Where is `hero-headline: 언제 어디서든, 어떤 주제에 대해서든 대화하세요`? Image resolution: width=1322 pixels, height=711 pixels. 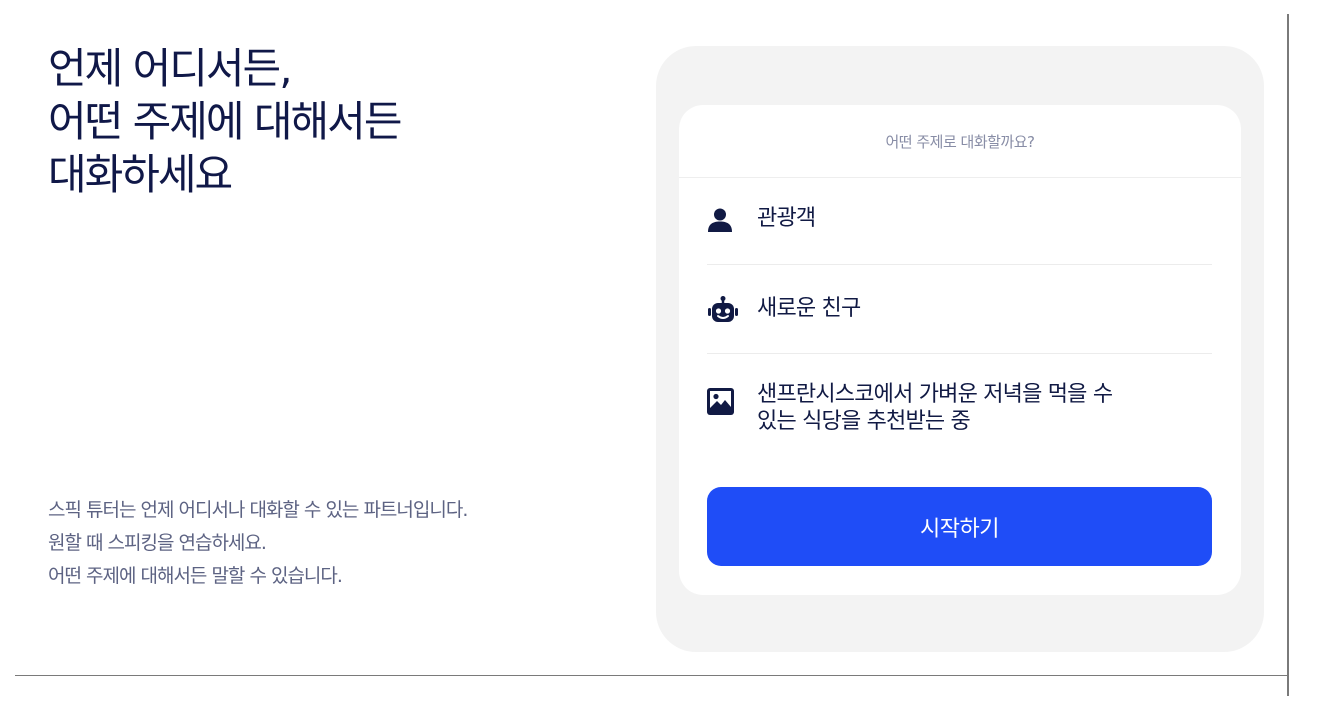
hero-headline: 언제 어디서든, 어떤 주제에 대해서든 대화하세요 is located at coordinates (225, 121).